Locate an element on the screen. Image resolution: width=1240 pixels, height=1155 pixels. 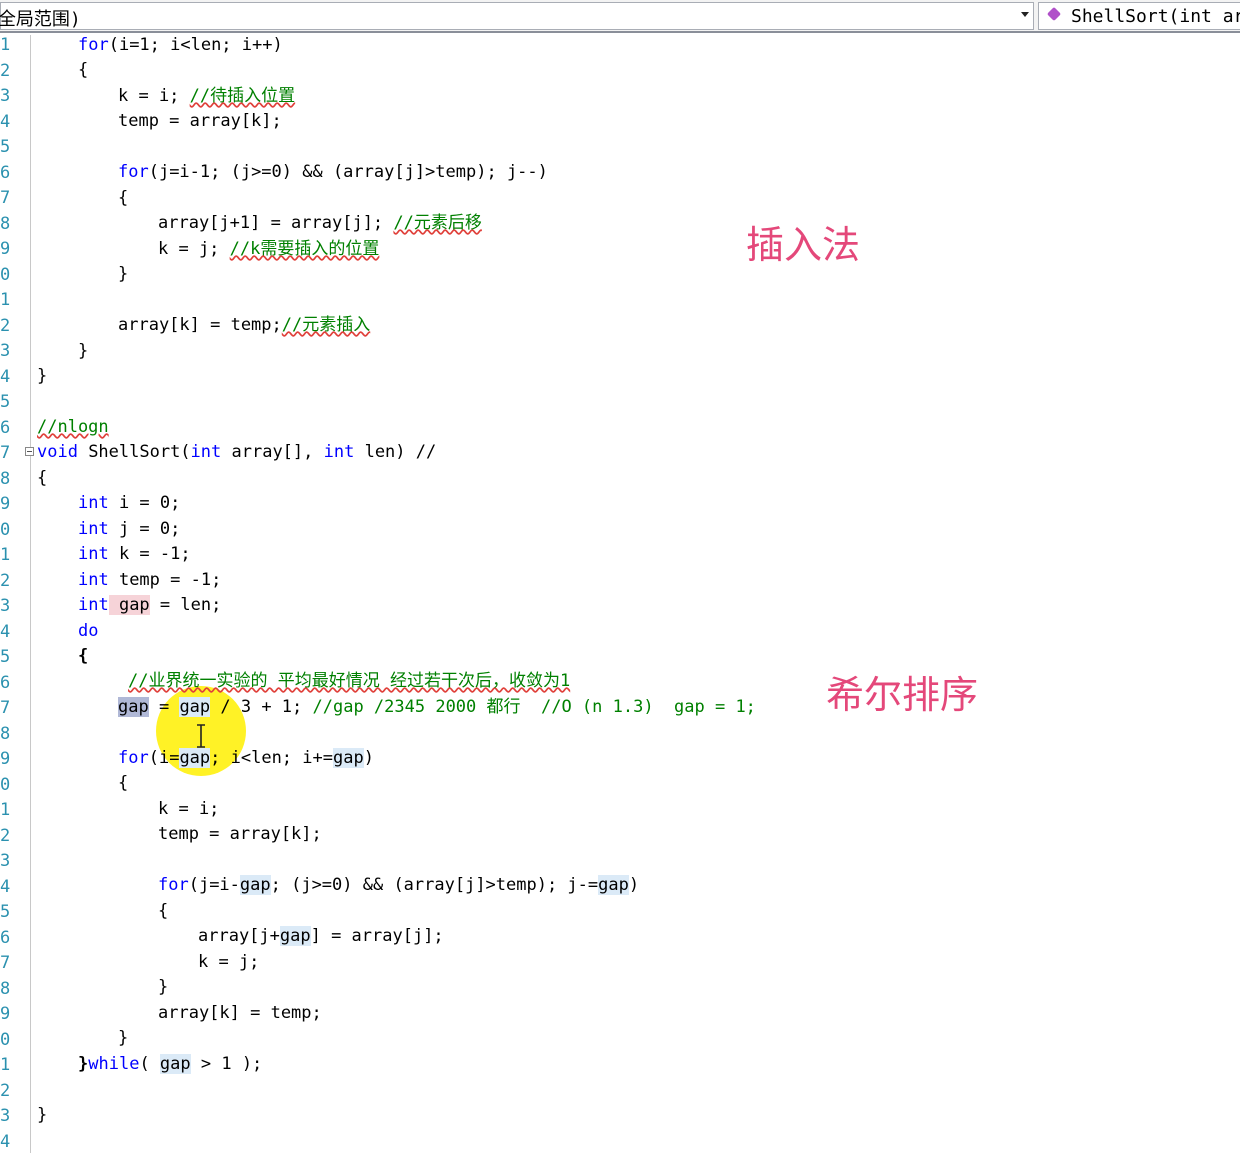
editor-navigation-bar: (全局范围) ShellSort(int ar is located at coordinates (620, 16).